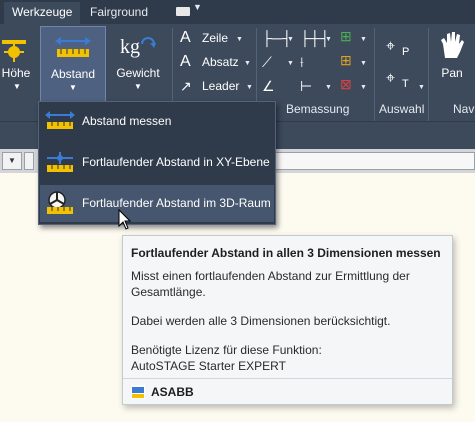  I want to click on panel-label-auswahl: Auswahl, so click(402, 109).